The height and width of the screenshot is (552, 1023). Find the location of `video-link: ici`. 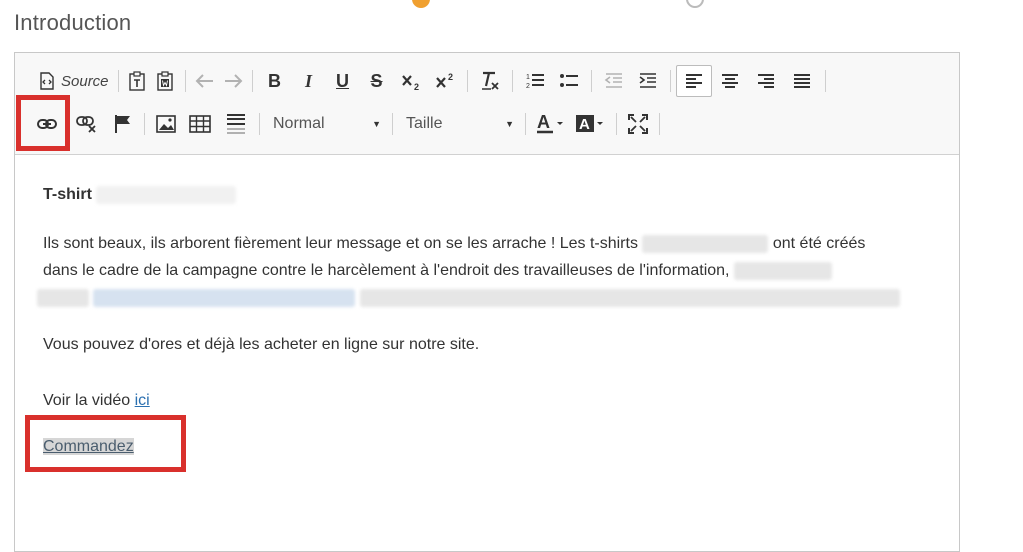

video-link: ici is located at coordinates (142, 400).